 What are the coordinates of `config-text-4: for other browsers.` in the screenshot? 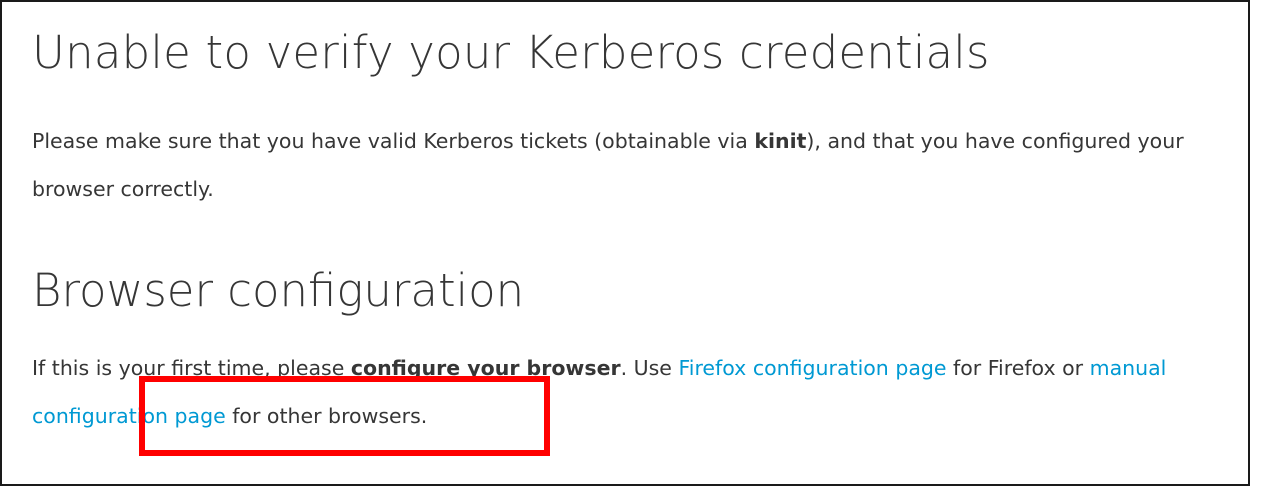 It's located at (326, 416).